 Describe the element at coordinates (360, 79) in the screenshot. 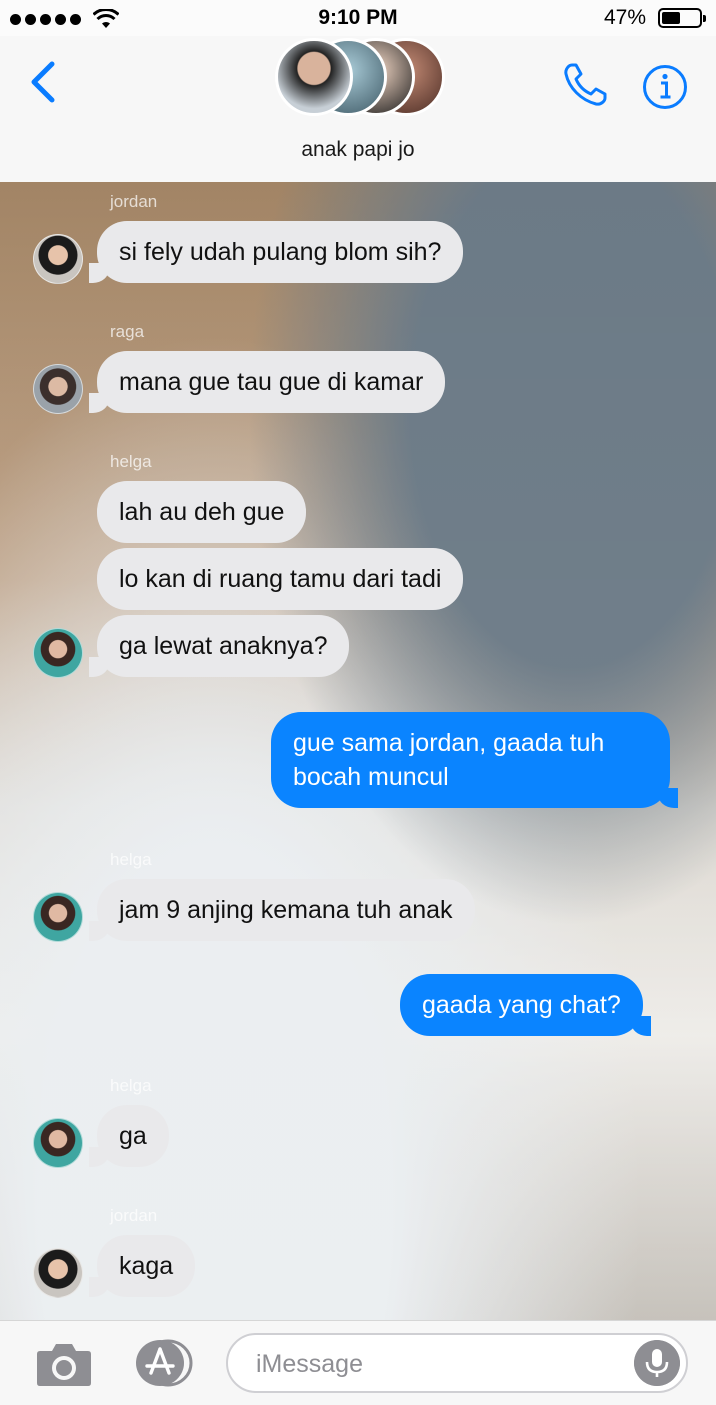

I see `group-avatars` at that location.